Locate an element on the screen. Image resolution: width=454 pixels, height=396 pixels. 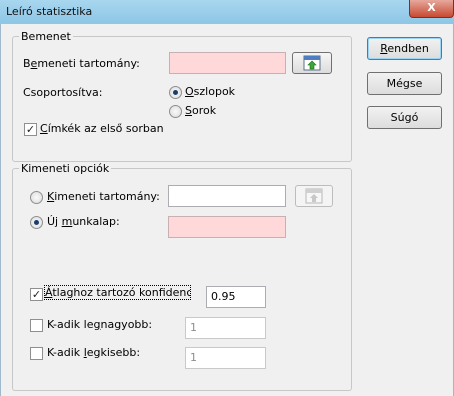
output-range-field is located at coordinates (227, 196).